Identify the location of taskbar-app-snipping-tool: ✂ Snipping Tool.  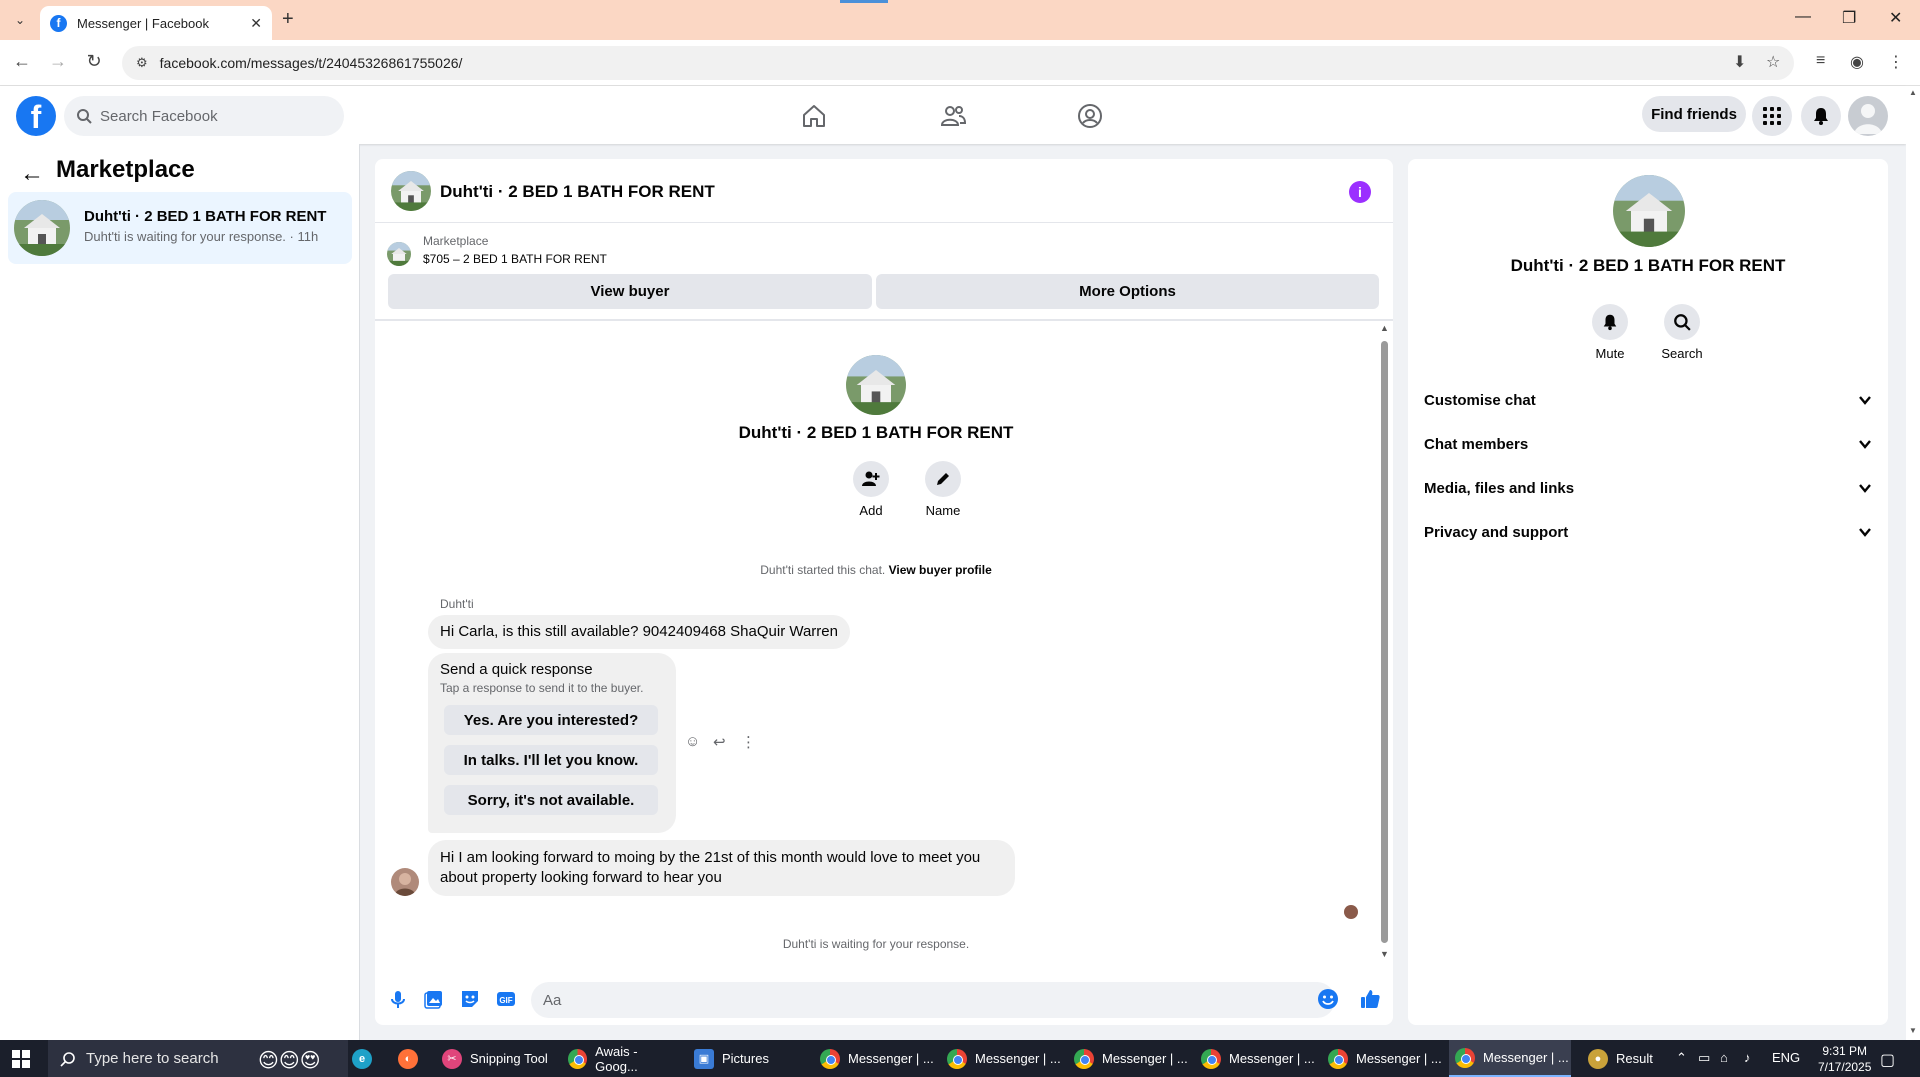
(495, 1058).